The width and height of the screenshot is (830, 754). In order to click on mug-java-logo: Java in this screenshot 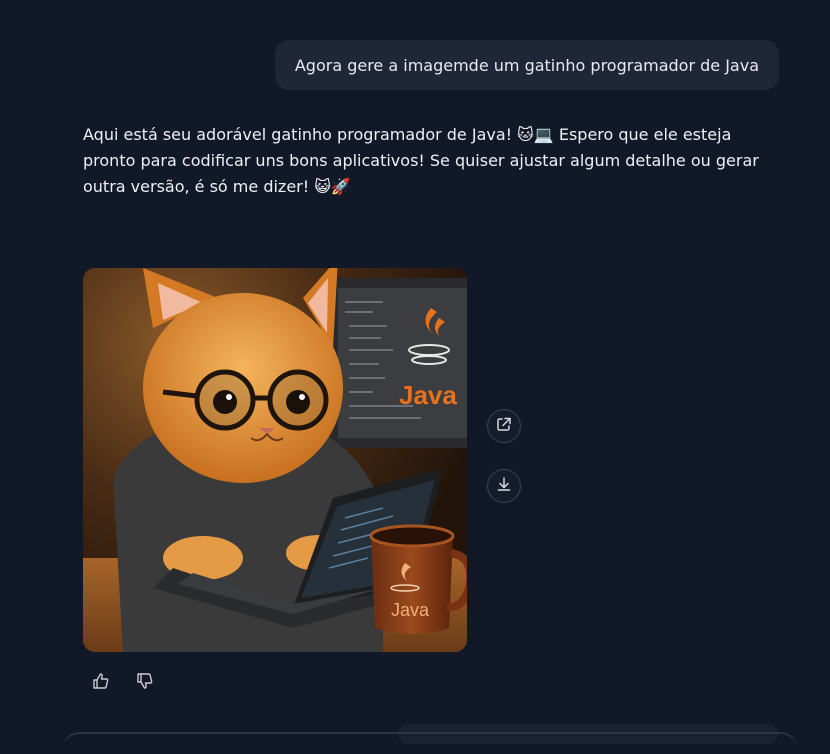, I will do `click(410, 610)`.